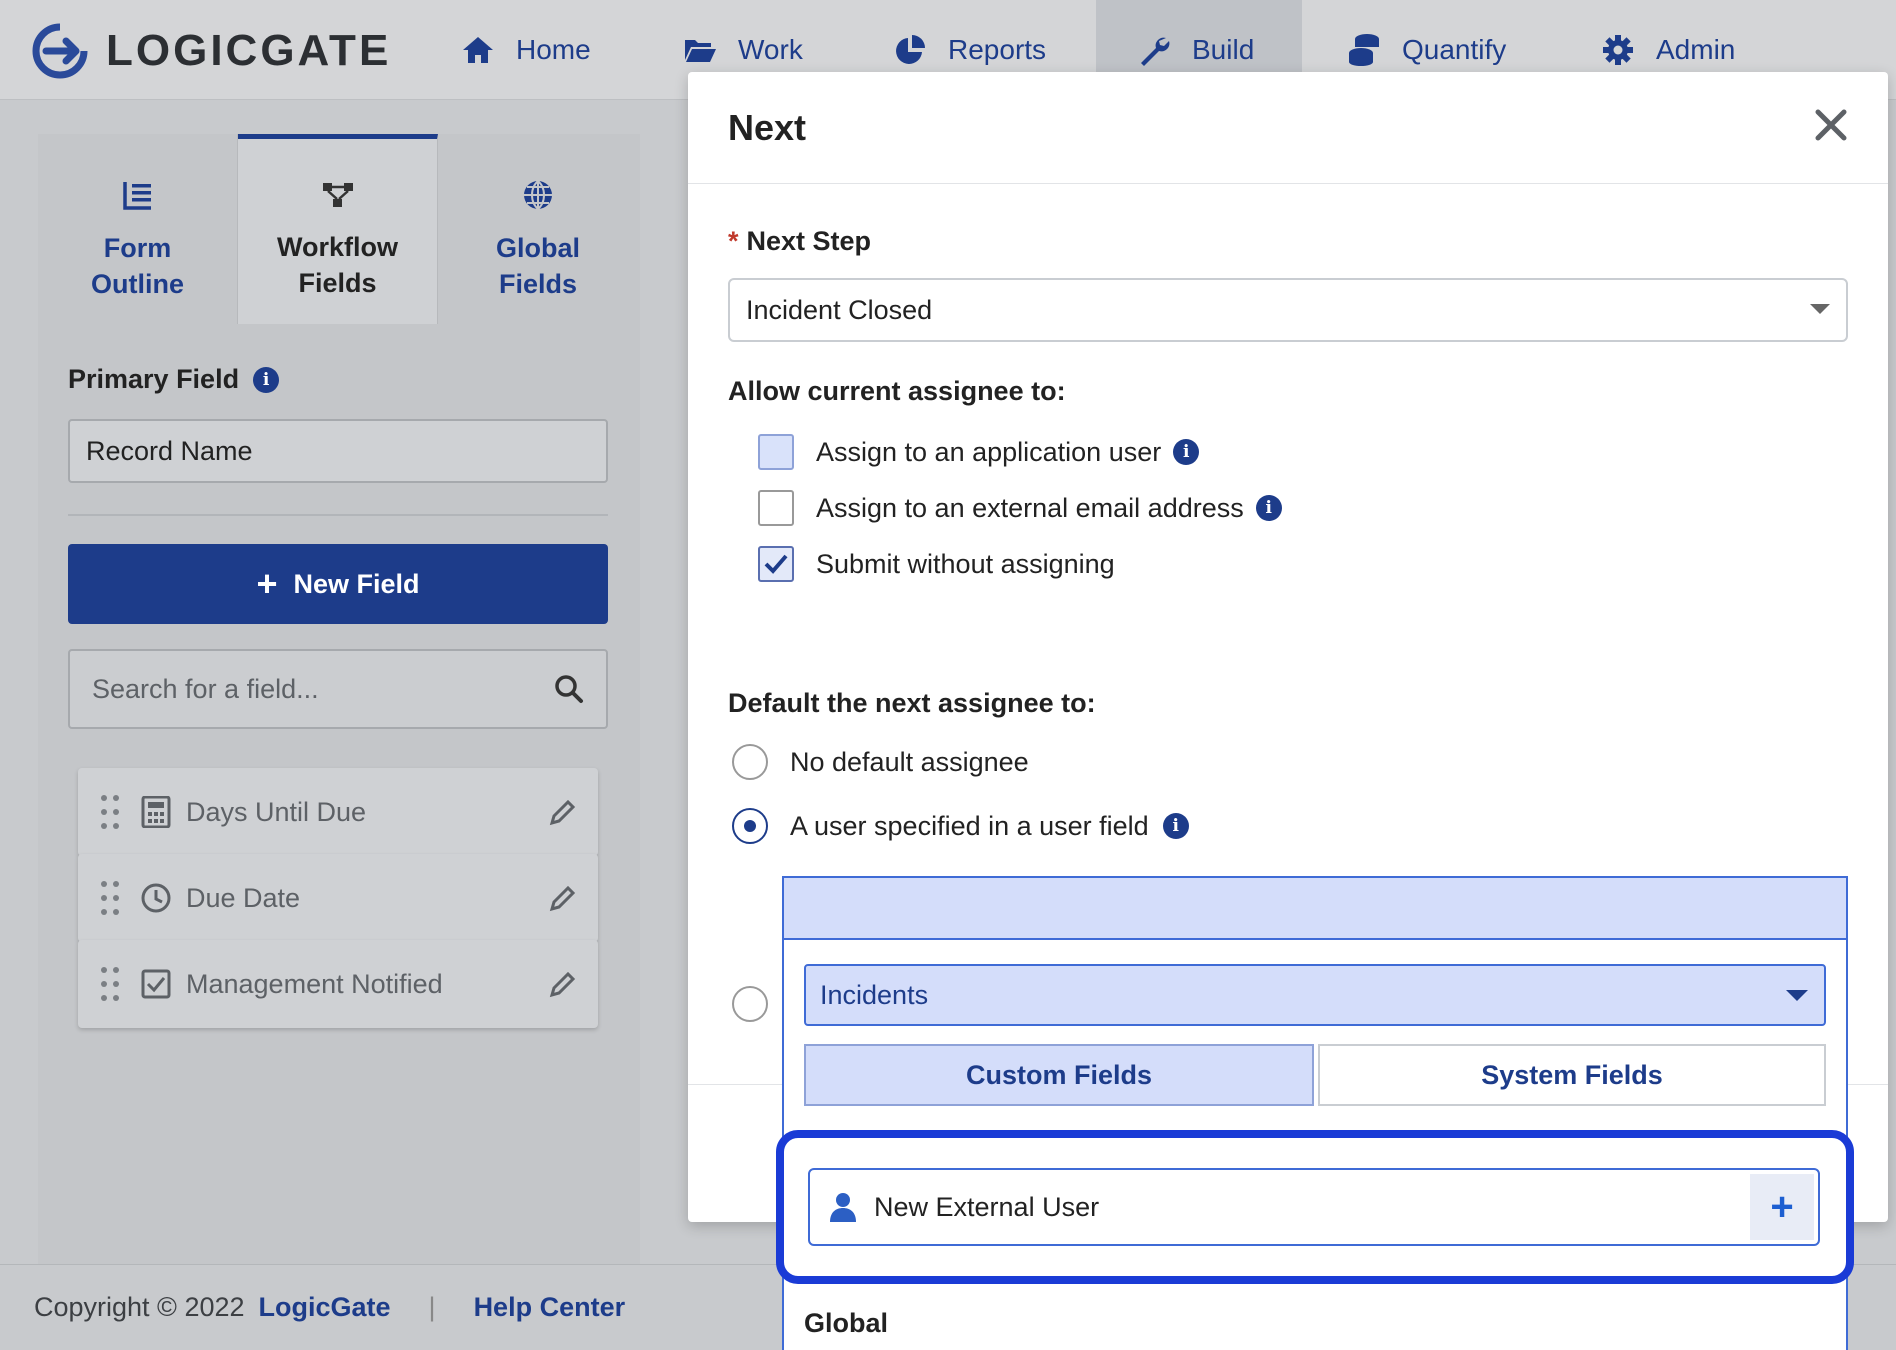 The image size is (1896, 1350). Describe the element at coordinates (767, 127) in the screenshot. I see `modal-title: Next` at that location.